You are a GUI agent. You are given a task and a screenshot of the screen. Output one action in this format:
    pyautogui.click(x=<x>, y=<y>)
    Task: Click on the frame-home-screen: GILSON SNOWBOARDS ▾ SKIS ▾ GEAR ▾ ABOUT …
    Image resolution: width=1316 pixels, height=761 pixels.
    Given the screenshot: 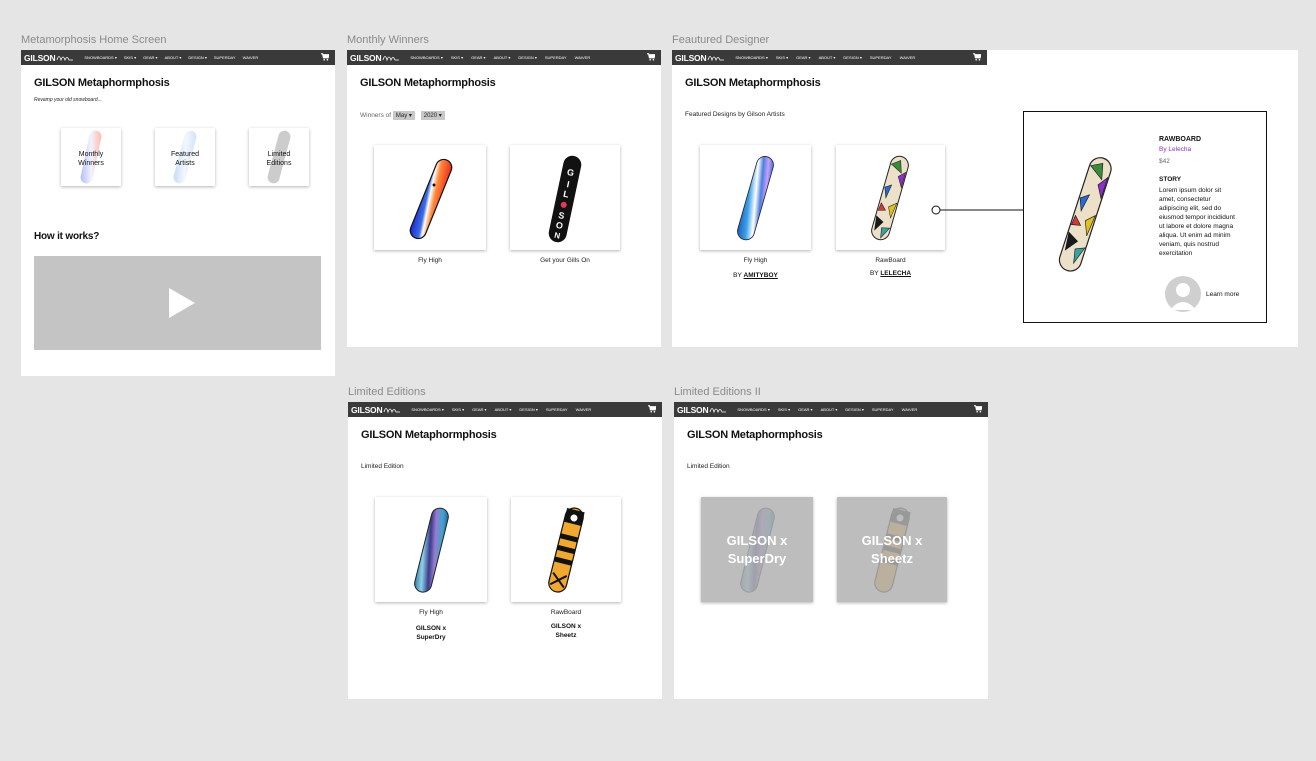 What is the action you would take?
    pyautogui.click(x=178, y=213)
    